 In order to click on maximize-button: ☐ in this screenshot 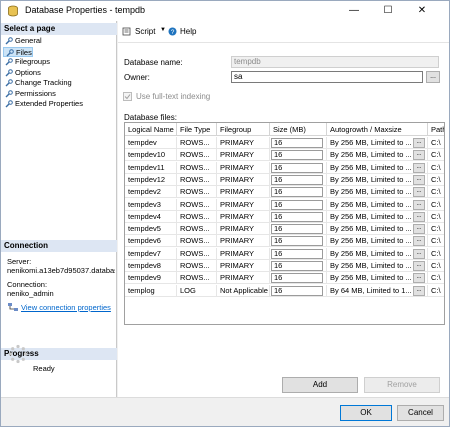, I will do `click(388, 11)`.